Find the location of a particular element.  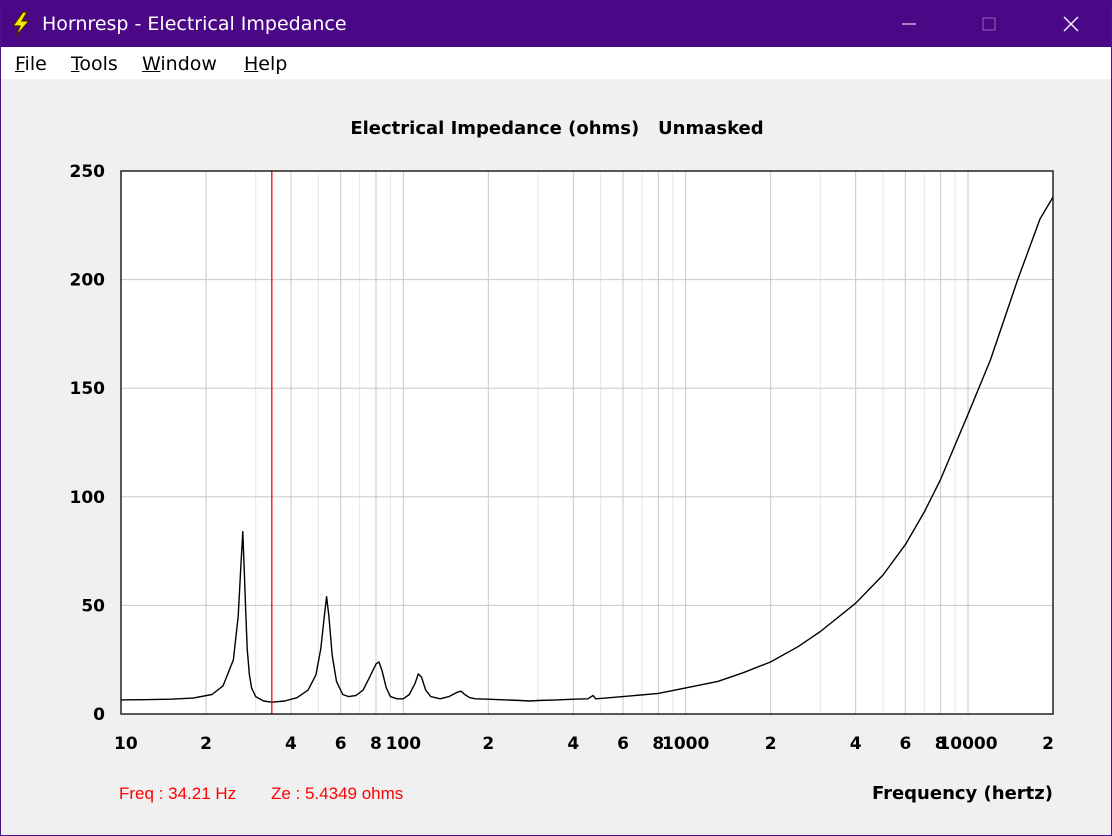

maximize-icon is located at coordinates (989, 24).